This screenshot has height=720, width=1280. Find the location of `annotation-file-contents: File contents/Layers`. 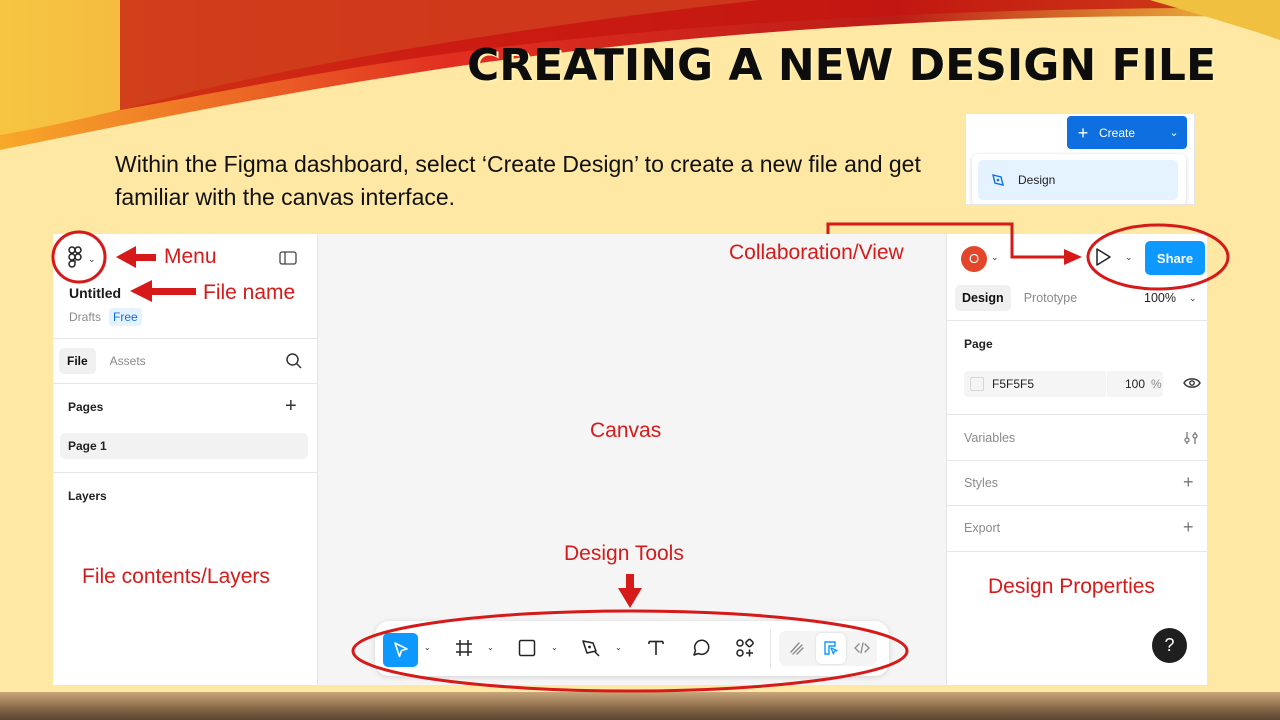

annotation-file-contents: File contents/Layers is located at coordinates (176, 576).